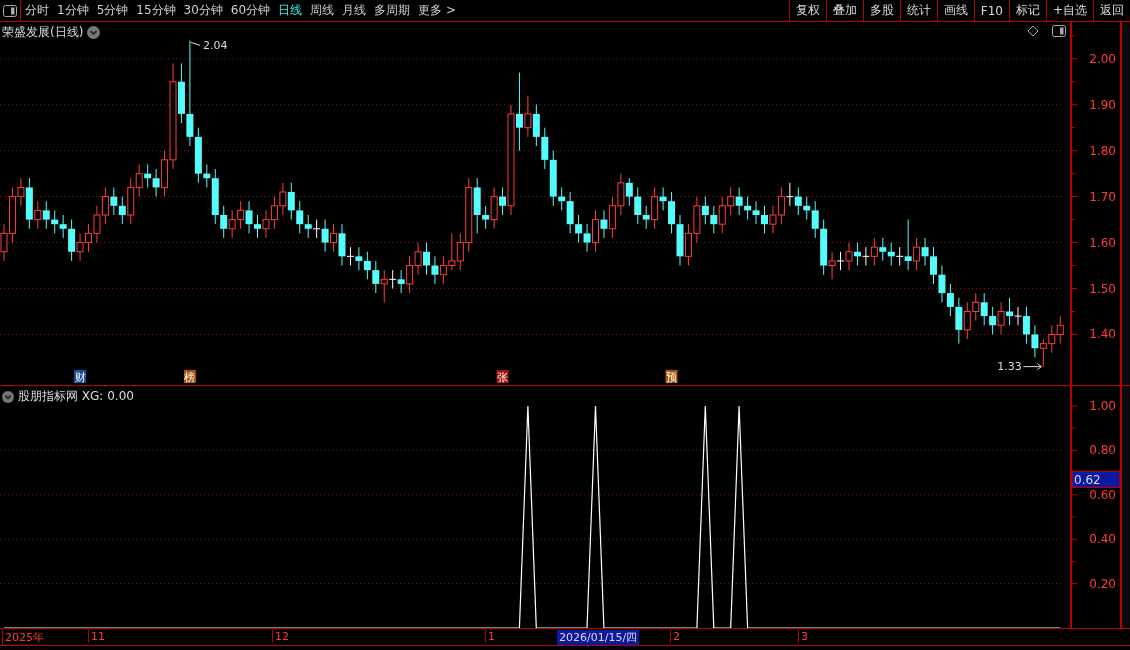 Image resolution: width=1130 pixels, height=650 pixels. I want to click on indicator-axis-label: 0.80, so click(1102, 450).